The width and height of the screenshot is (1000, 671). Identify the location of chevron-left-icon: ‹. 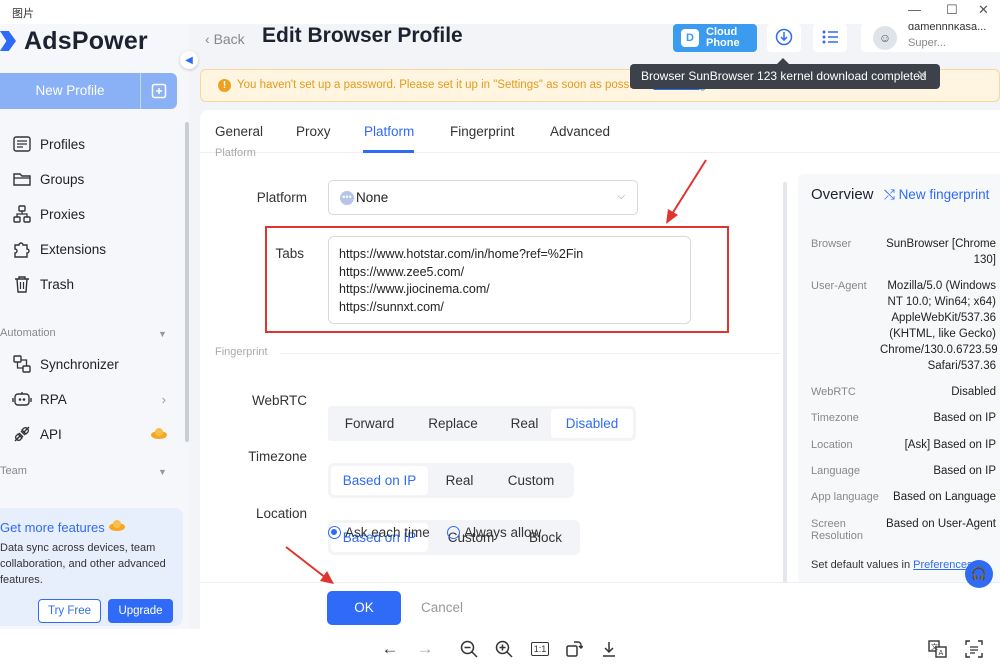
(209, 39).